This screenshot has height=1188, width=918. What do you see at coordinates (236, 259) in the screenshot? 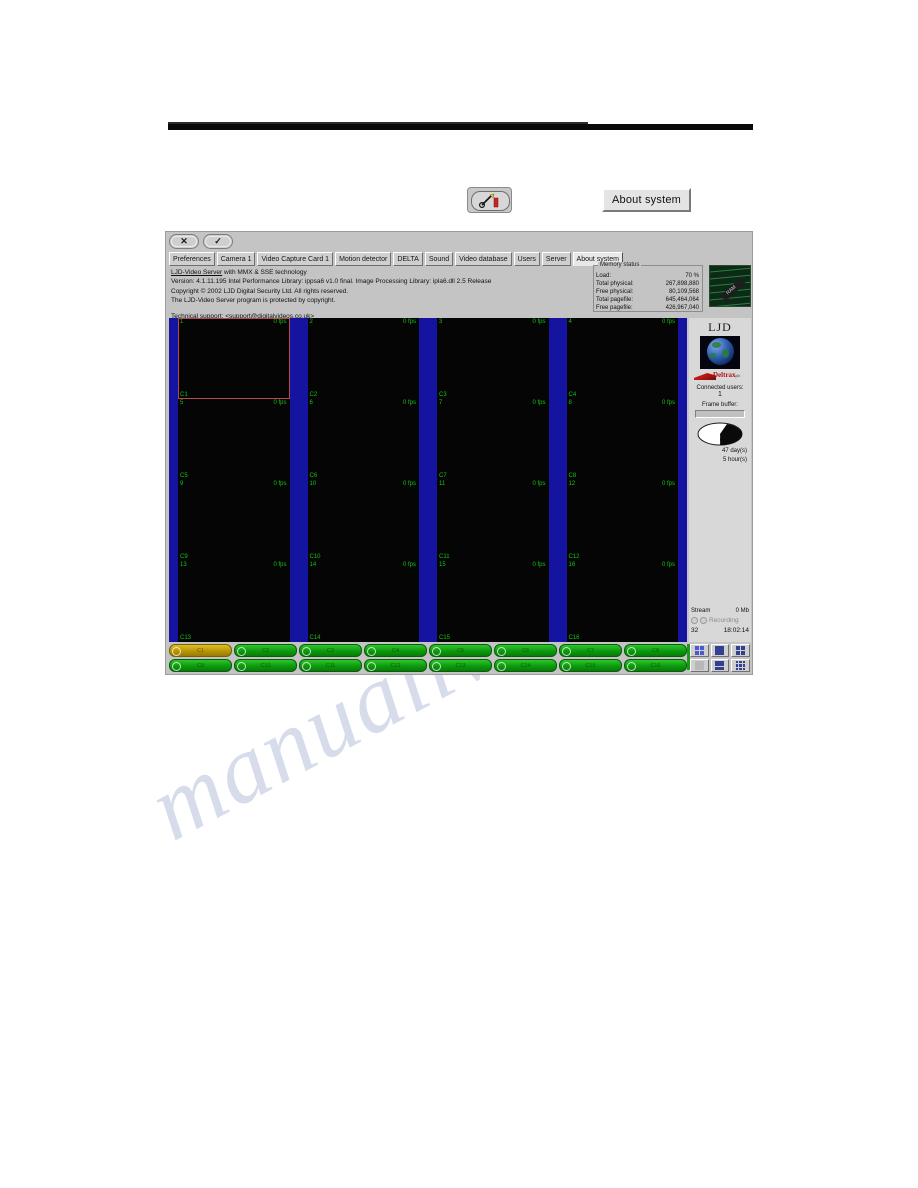
I see `tab-camera-1: Camera 1` at bounding box center [236, 259].